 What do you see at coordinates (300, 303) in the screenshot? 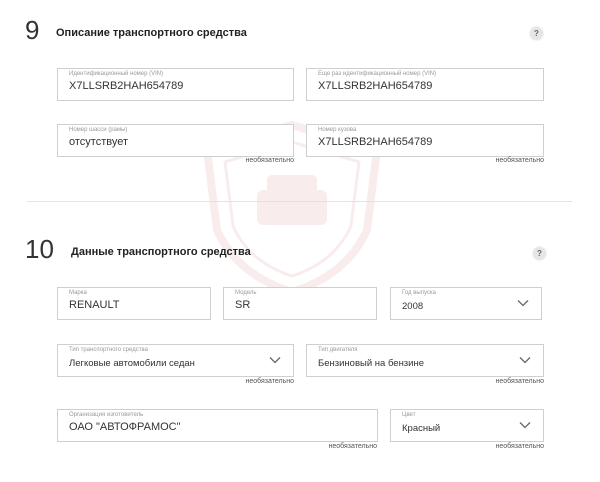
I see `model-field: Модель SR` at bounding box center [300, 303].